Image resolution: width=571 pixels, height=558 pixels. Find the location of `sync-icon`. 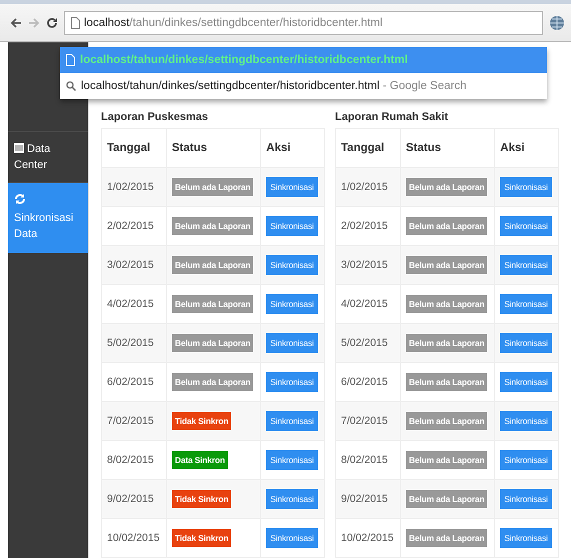

sync-icon is located at coordinates (20, 199).